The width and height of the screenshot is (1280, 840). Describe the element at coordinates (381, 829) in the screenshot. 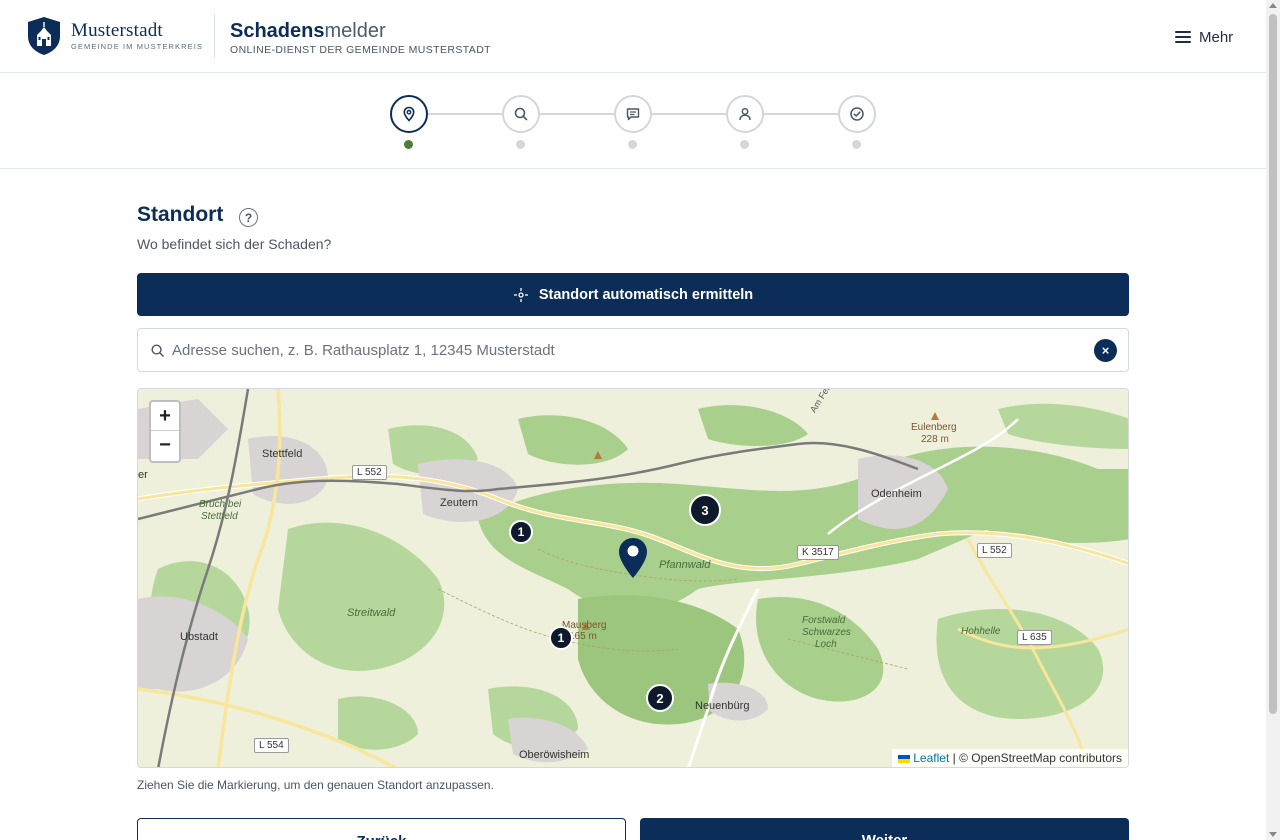

I see `back-button: Zurück` at that location.